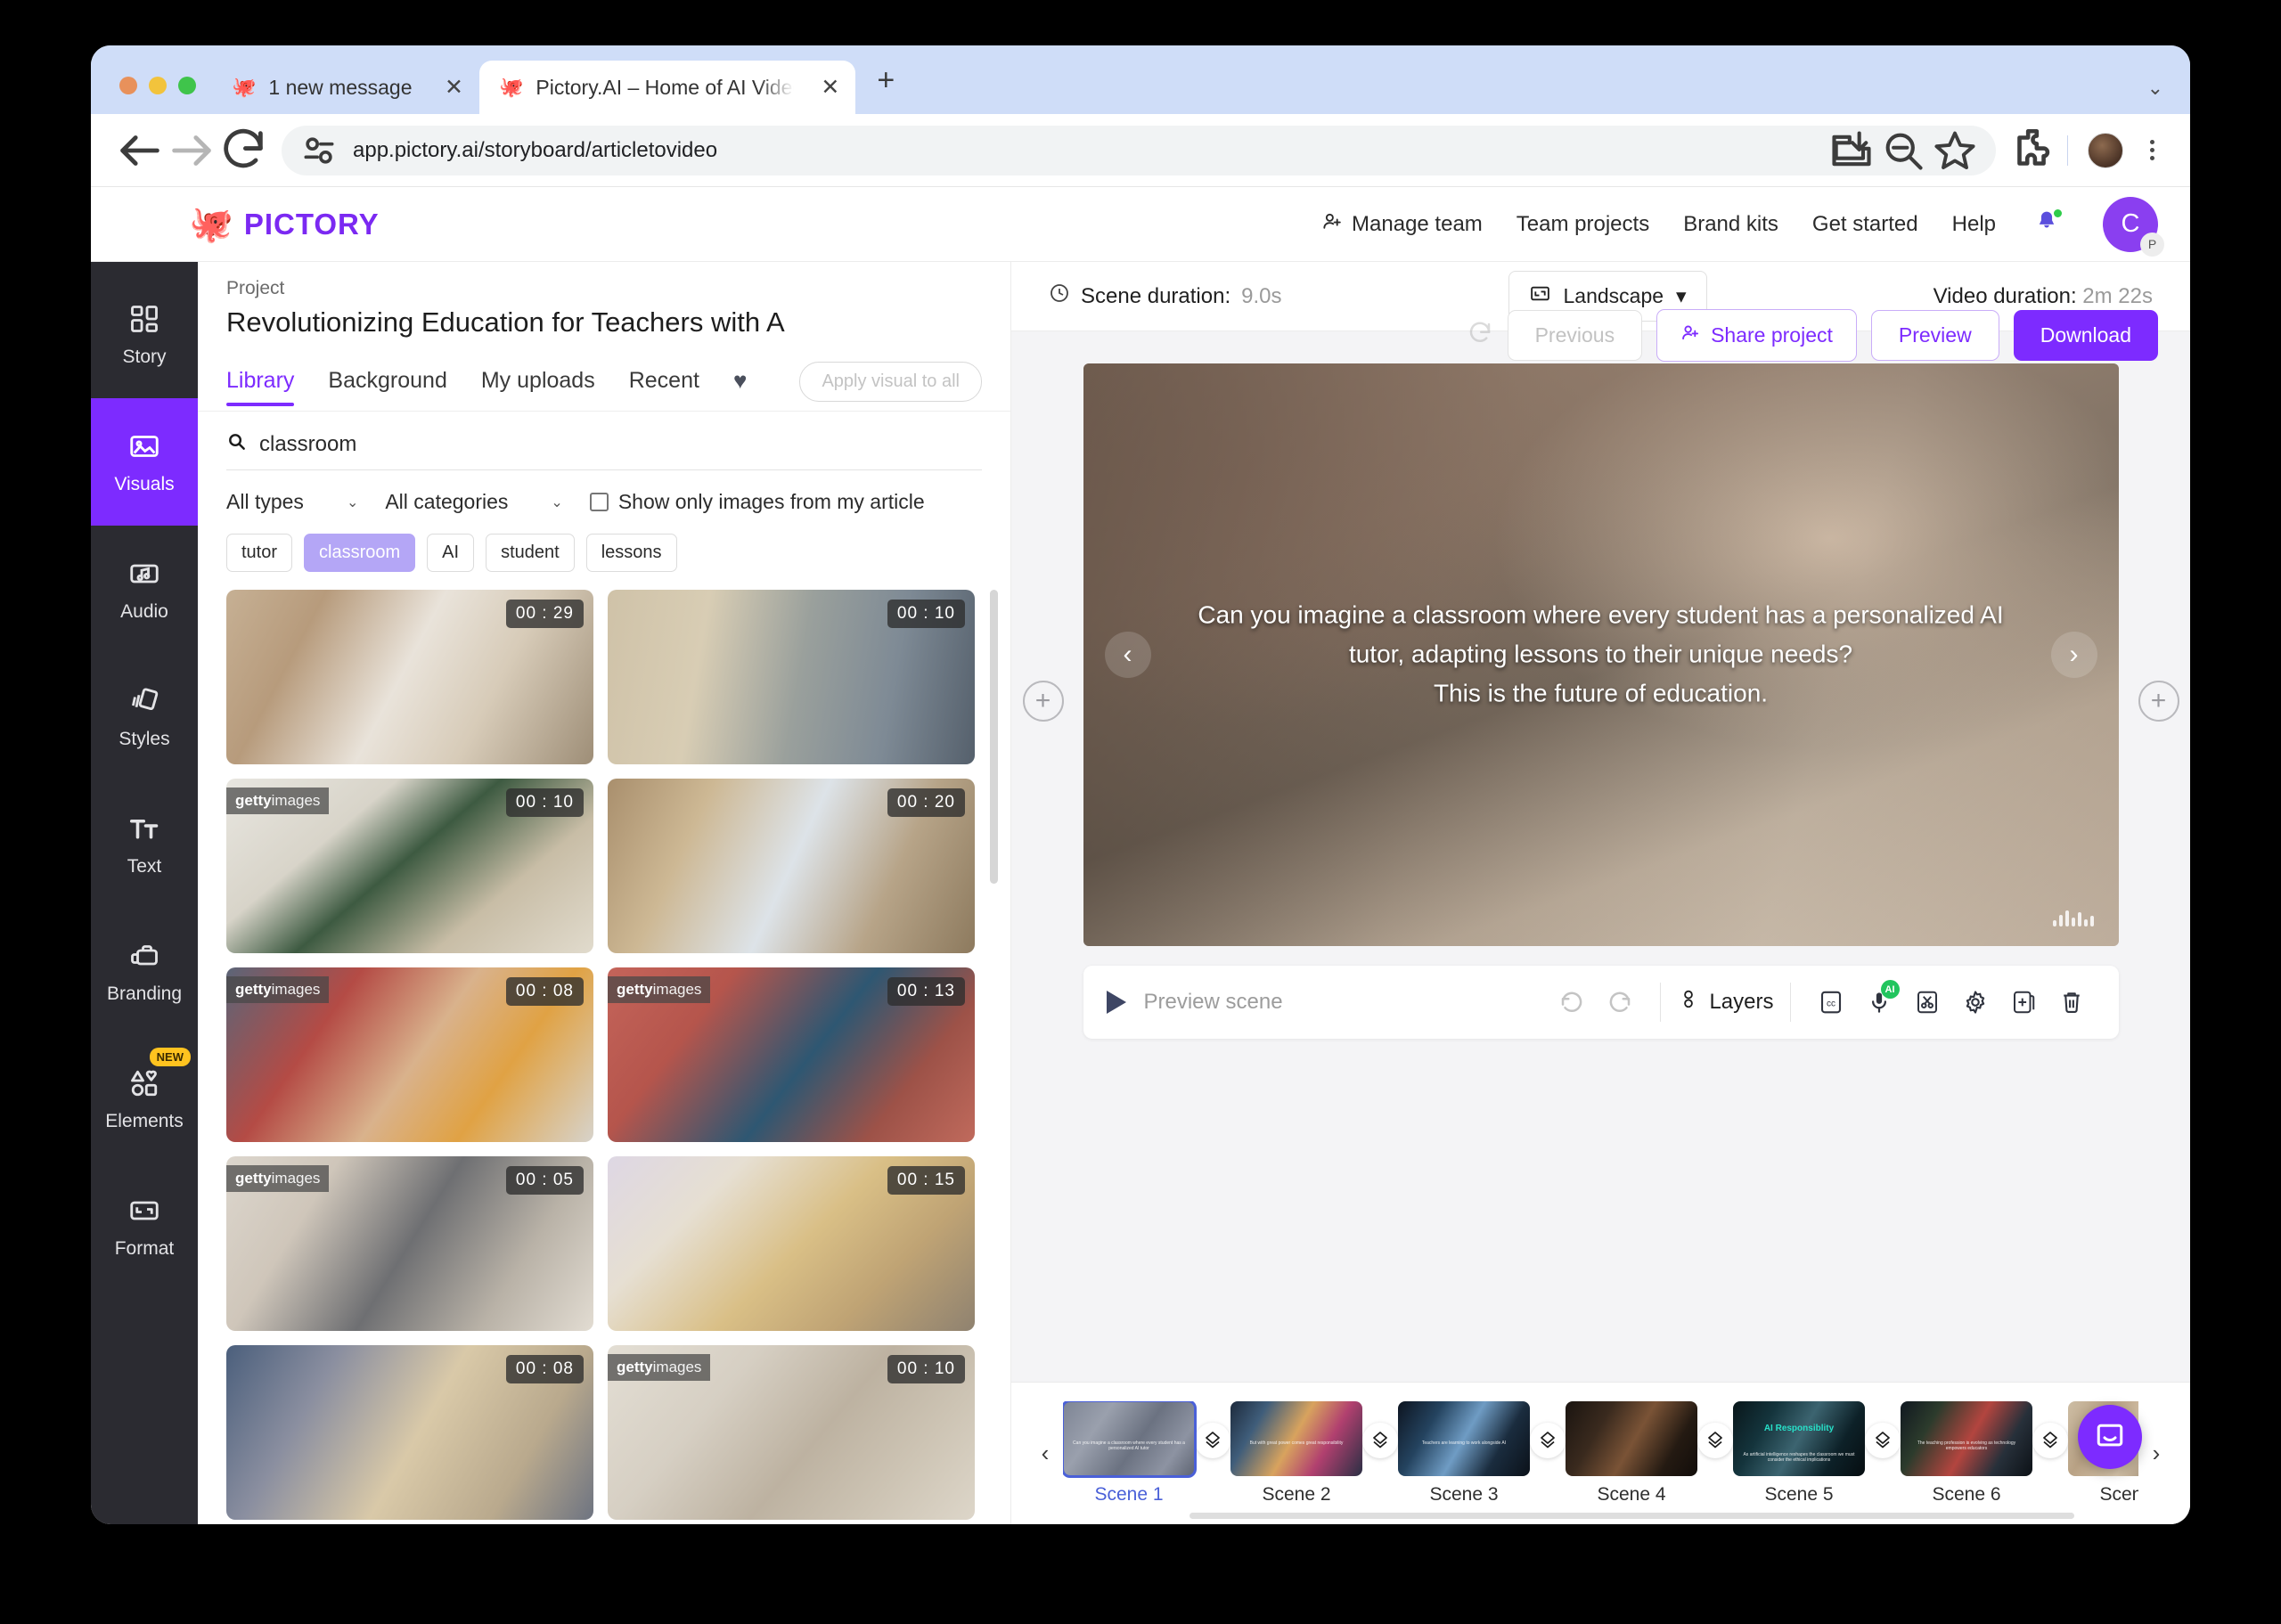  Describe the element at coordinates (1116, 1002) in the screenshot. I see `play-icon` at that location.